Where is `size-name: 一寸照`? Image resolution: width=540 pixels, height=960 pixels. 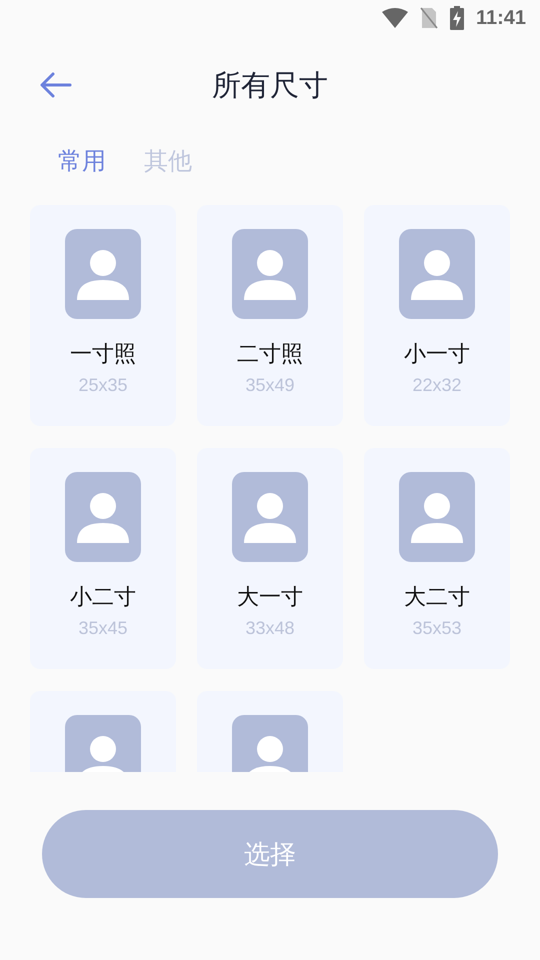 size-name: 一寸照 is located at coordinates (103, 355).